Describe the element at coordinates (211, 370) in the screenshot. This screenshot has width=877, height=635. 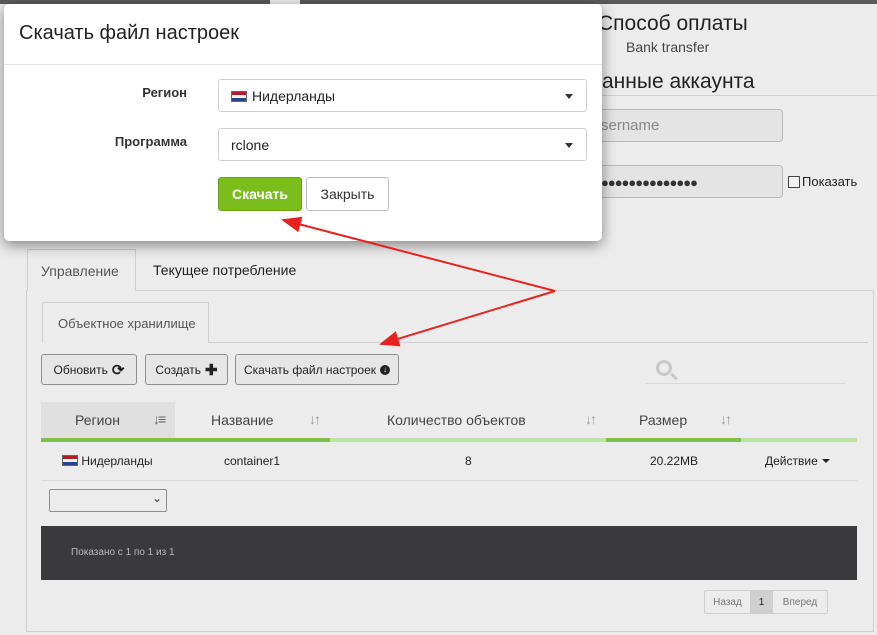
I see `plus-icon: ✚` at that location.